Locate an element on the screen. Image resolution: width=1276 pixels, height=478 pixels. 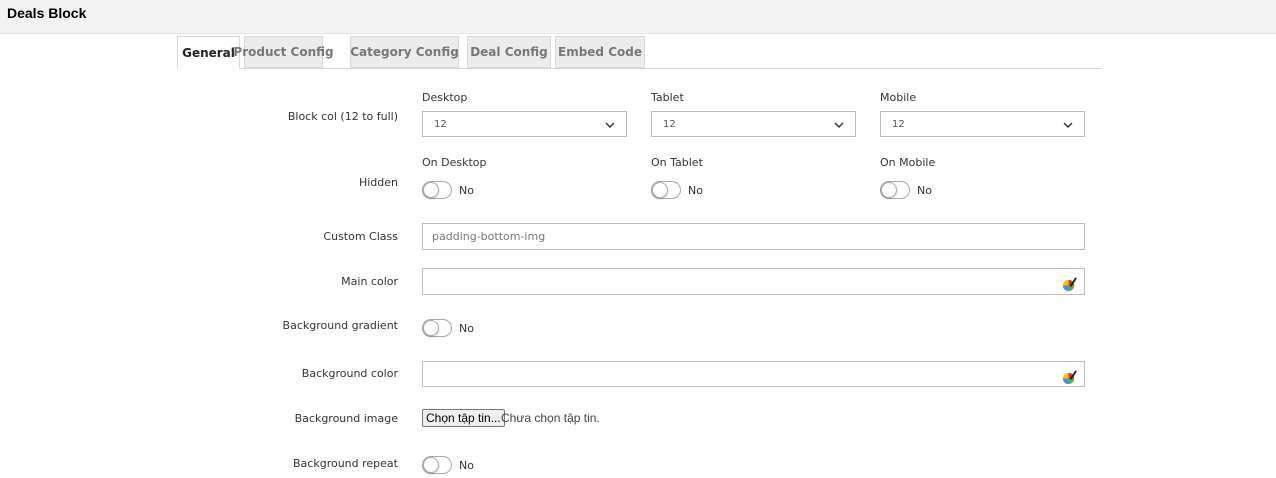
bg-gradient-toggle is located at coordinates (437, 328).